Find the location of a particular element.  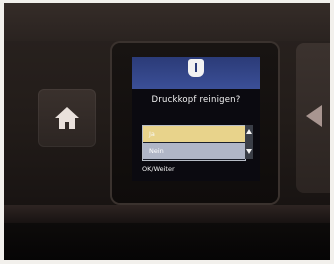

home-button is located at coordinates (67, 118).